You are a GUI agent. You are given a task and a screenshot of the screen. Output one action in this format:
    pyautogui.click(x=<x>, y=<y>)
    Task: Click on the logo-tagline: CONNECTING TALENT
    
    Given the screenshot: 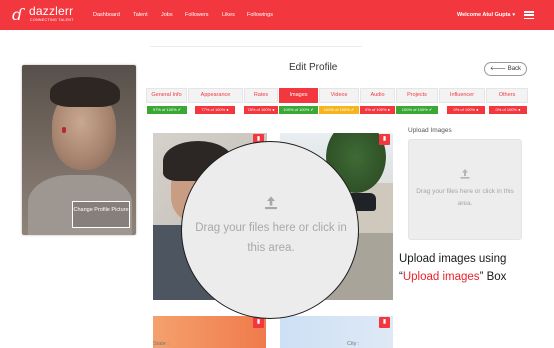 What is the action you would take?
    pyautogui.click(x=52, y=20)
    